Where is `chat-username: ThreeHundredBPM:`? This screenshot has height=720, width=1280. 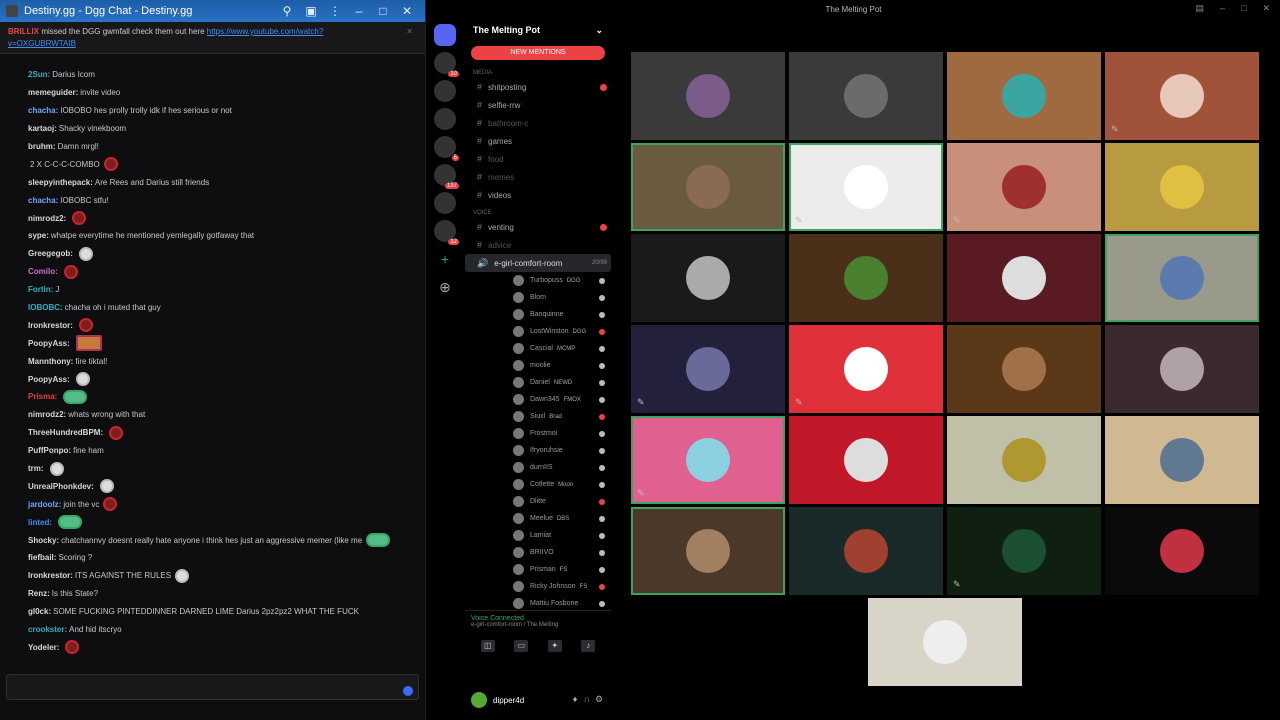
chat-username: ThreeHundredBPM: is located at coordinates (65, 432).